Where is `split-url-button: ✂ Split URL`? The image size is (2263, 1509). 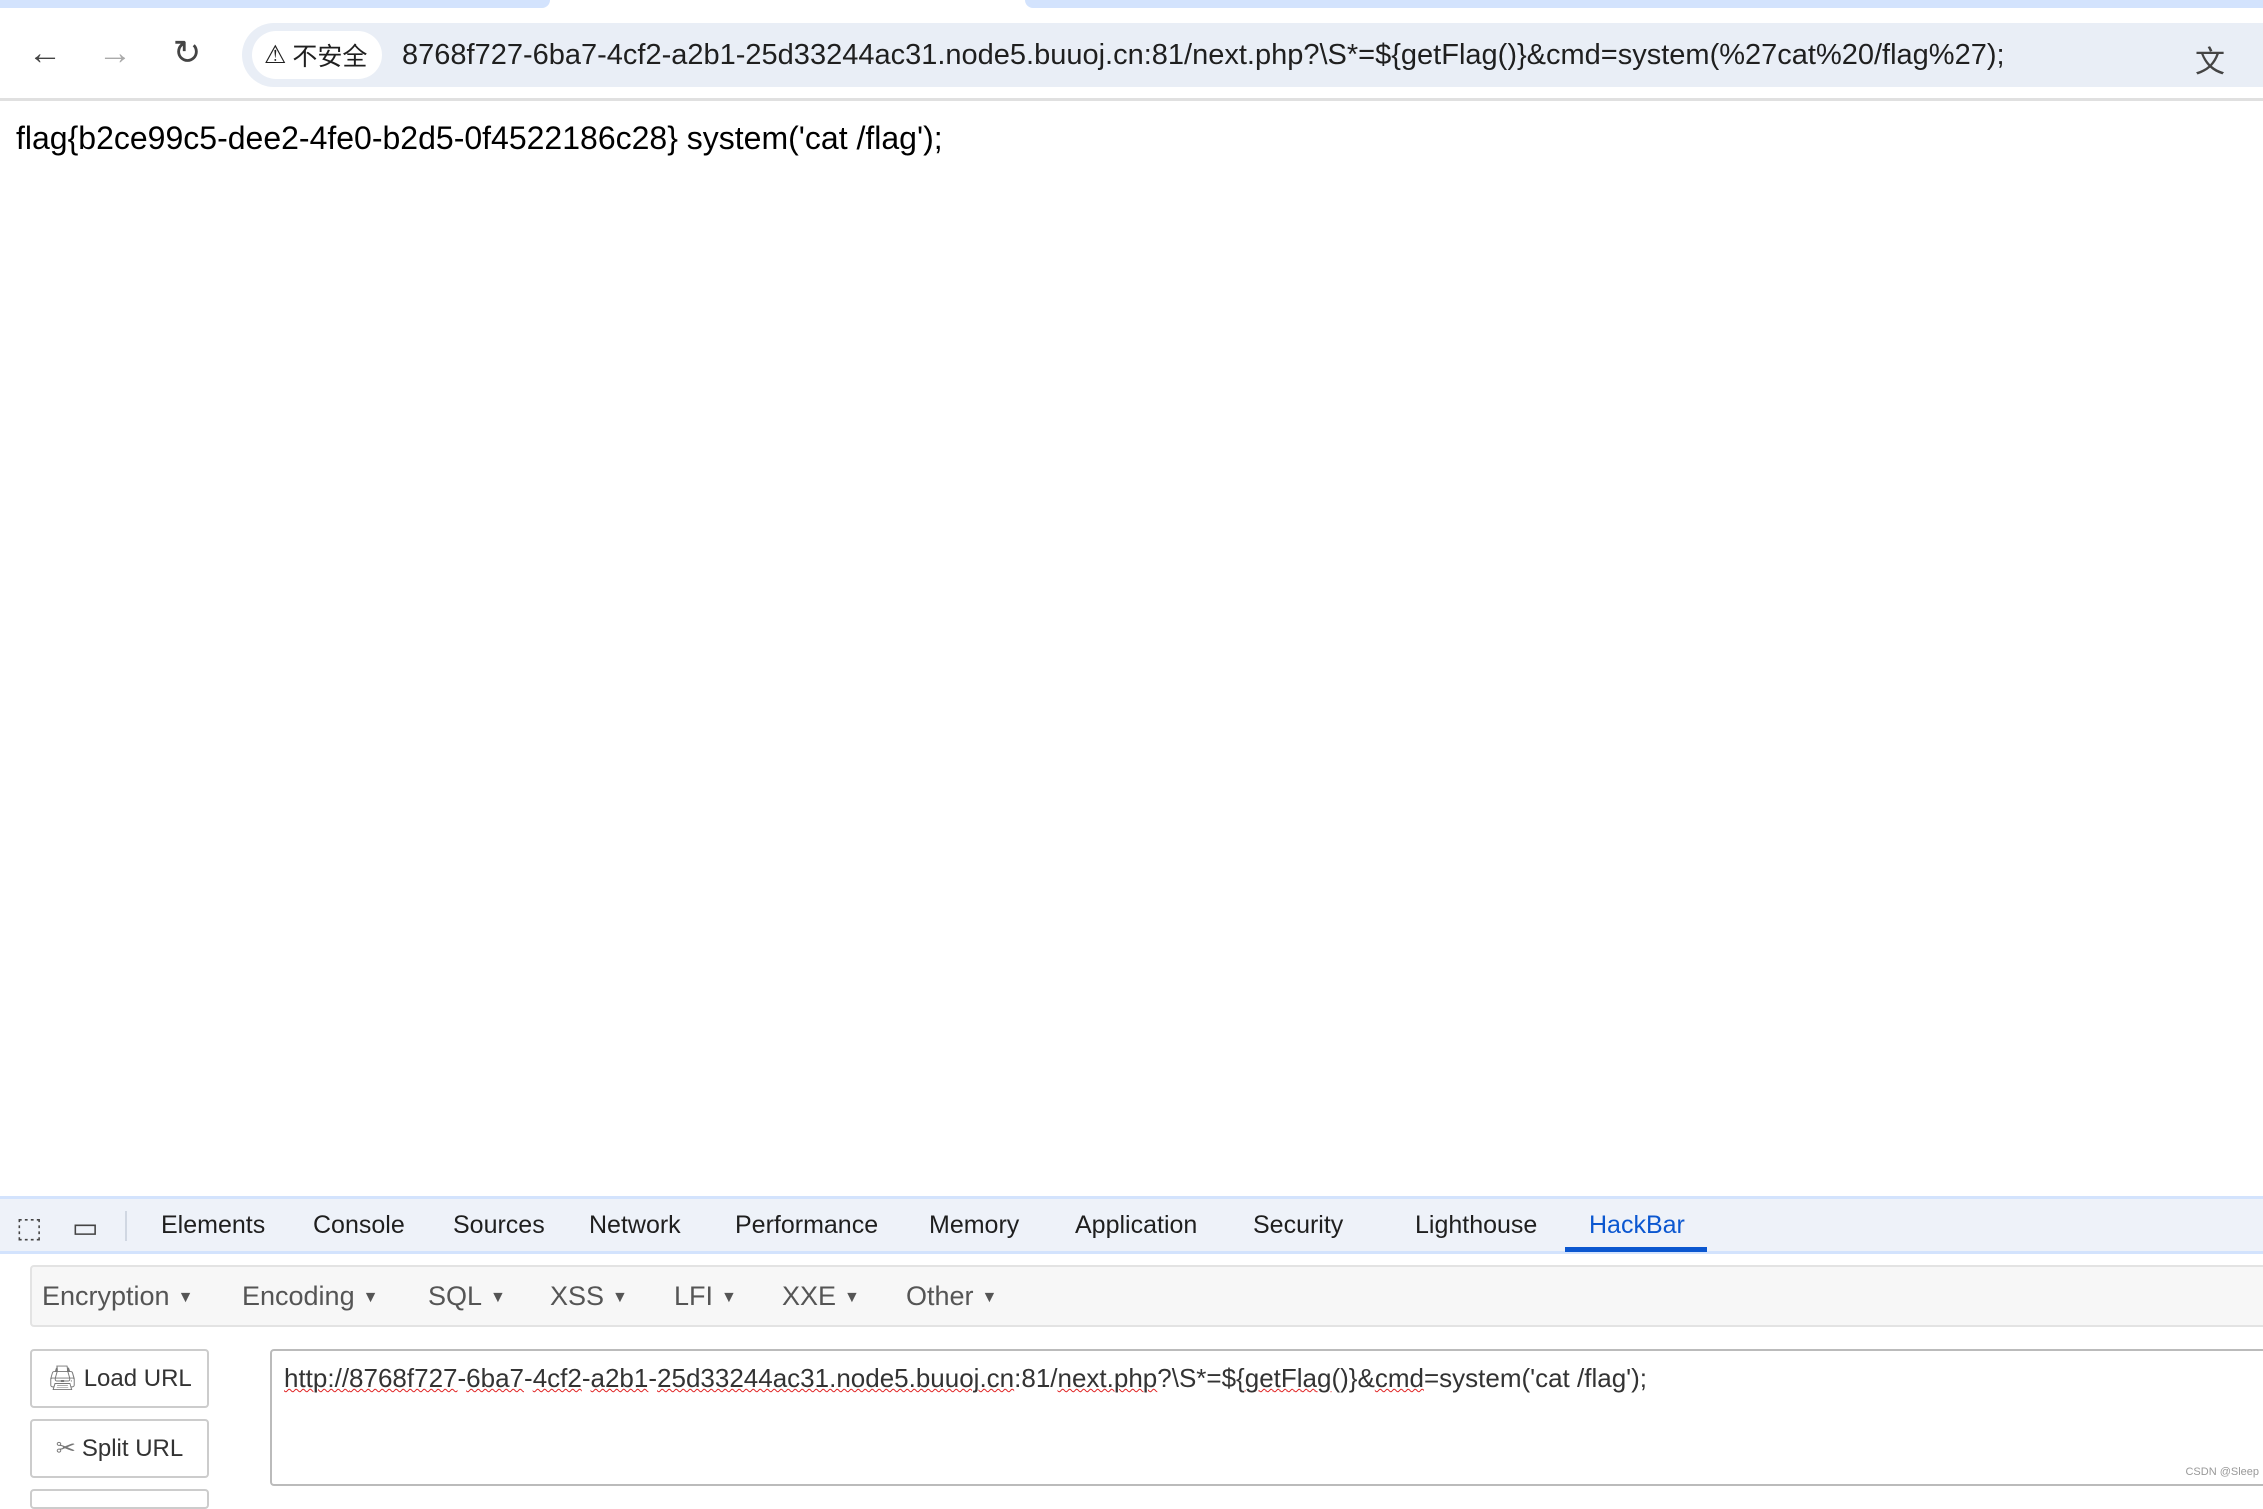
split-url-button: ✂ Split URL is located at coordinates (119, 1448).